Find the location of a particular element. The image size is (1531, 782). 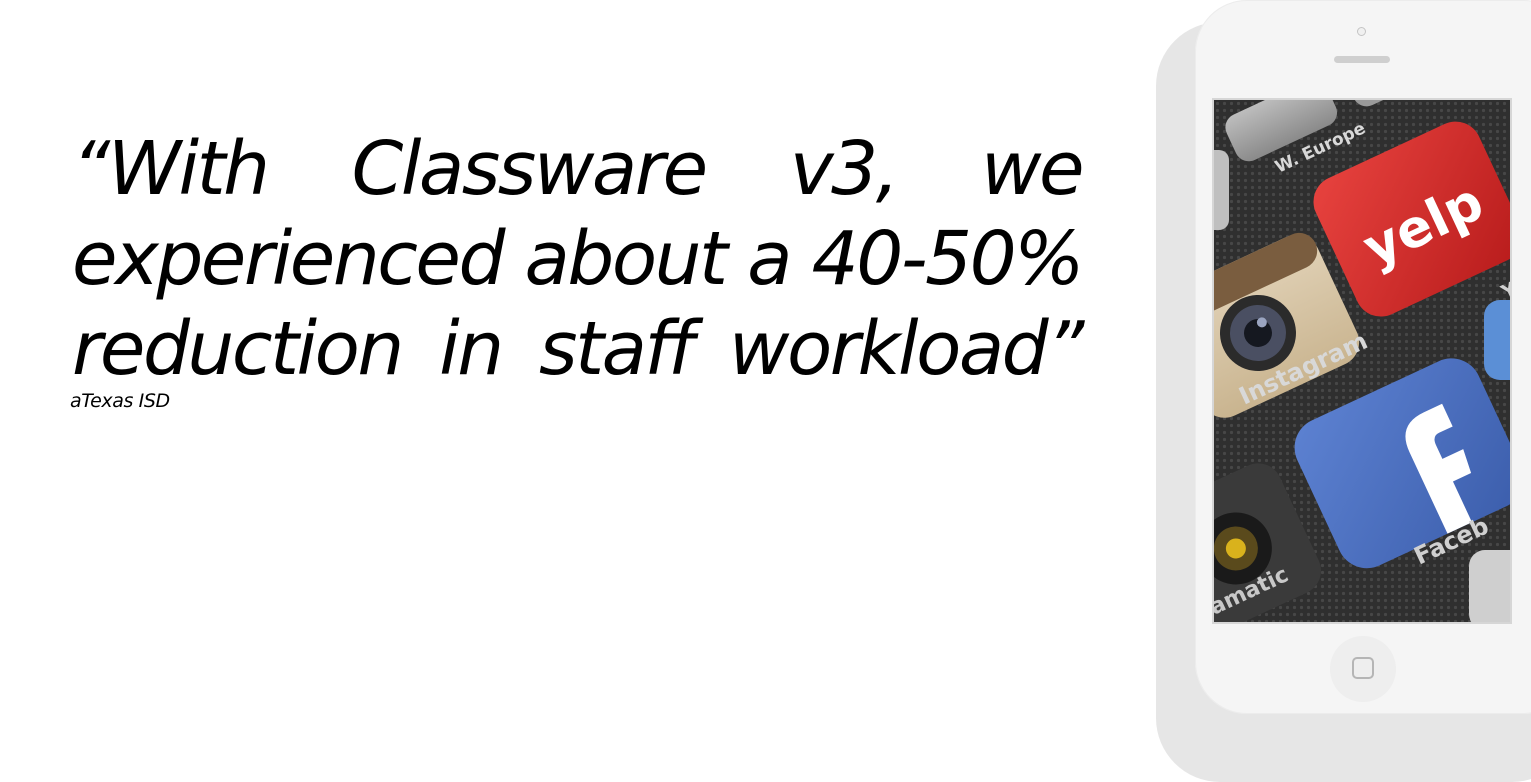

phone-camera-icon is located at coordinates (1361, 31).